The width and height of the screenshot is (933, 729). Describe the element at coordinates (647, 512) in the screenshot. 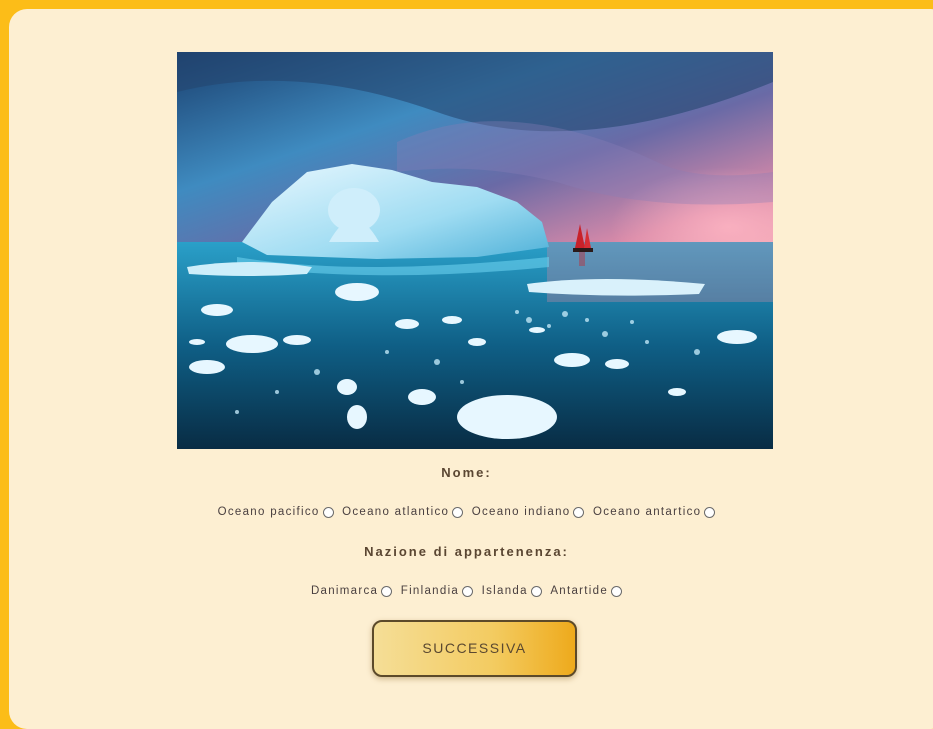

I see `ocean-option-label: Oceano antartico` at that location.